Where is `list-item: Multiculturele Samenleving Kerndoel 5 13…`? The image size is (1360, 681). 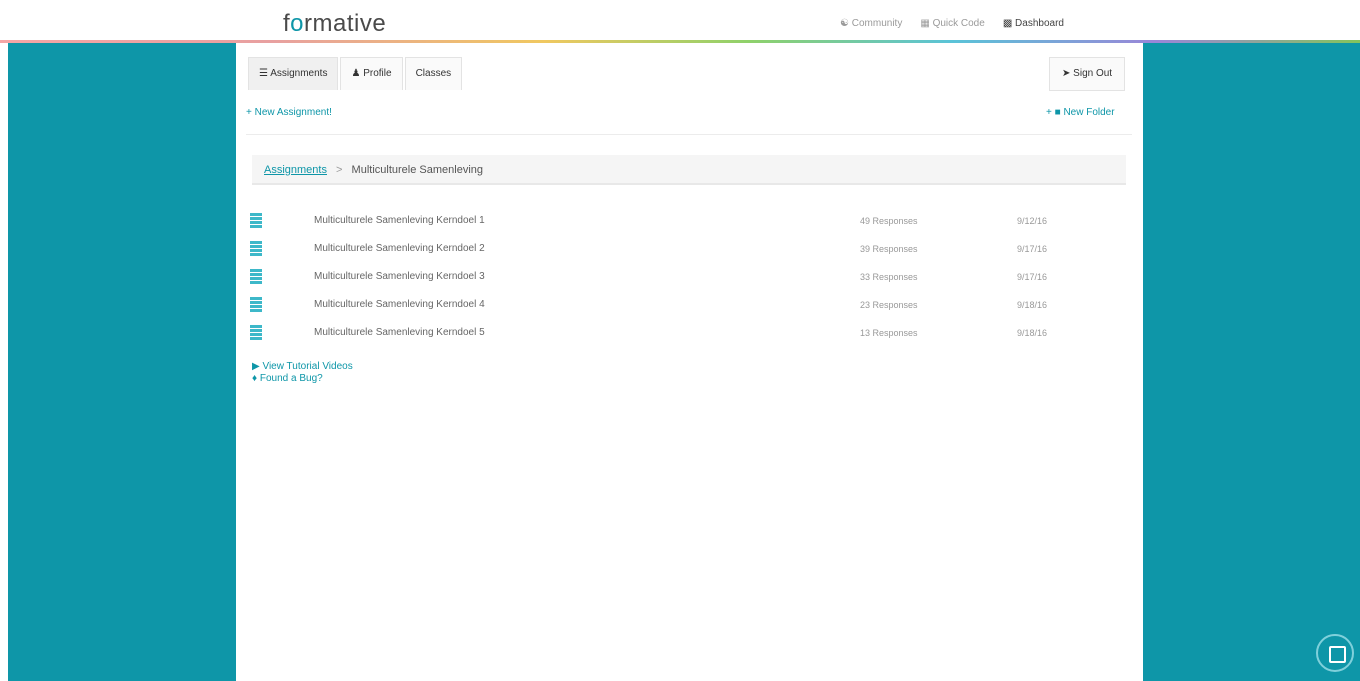
list-item: Multiculturele Samenleving Kerndoel 5 13… is located at coordinates (690, 334).